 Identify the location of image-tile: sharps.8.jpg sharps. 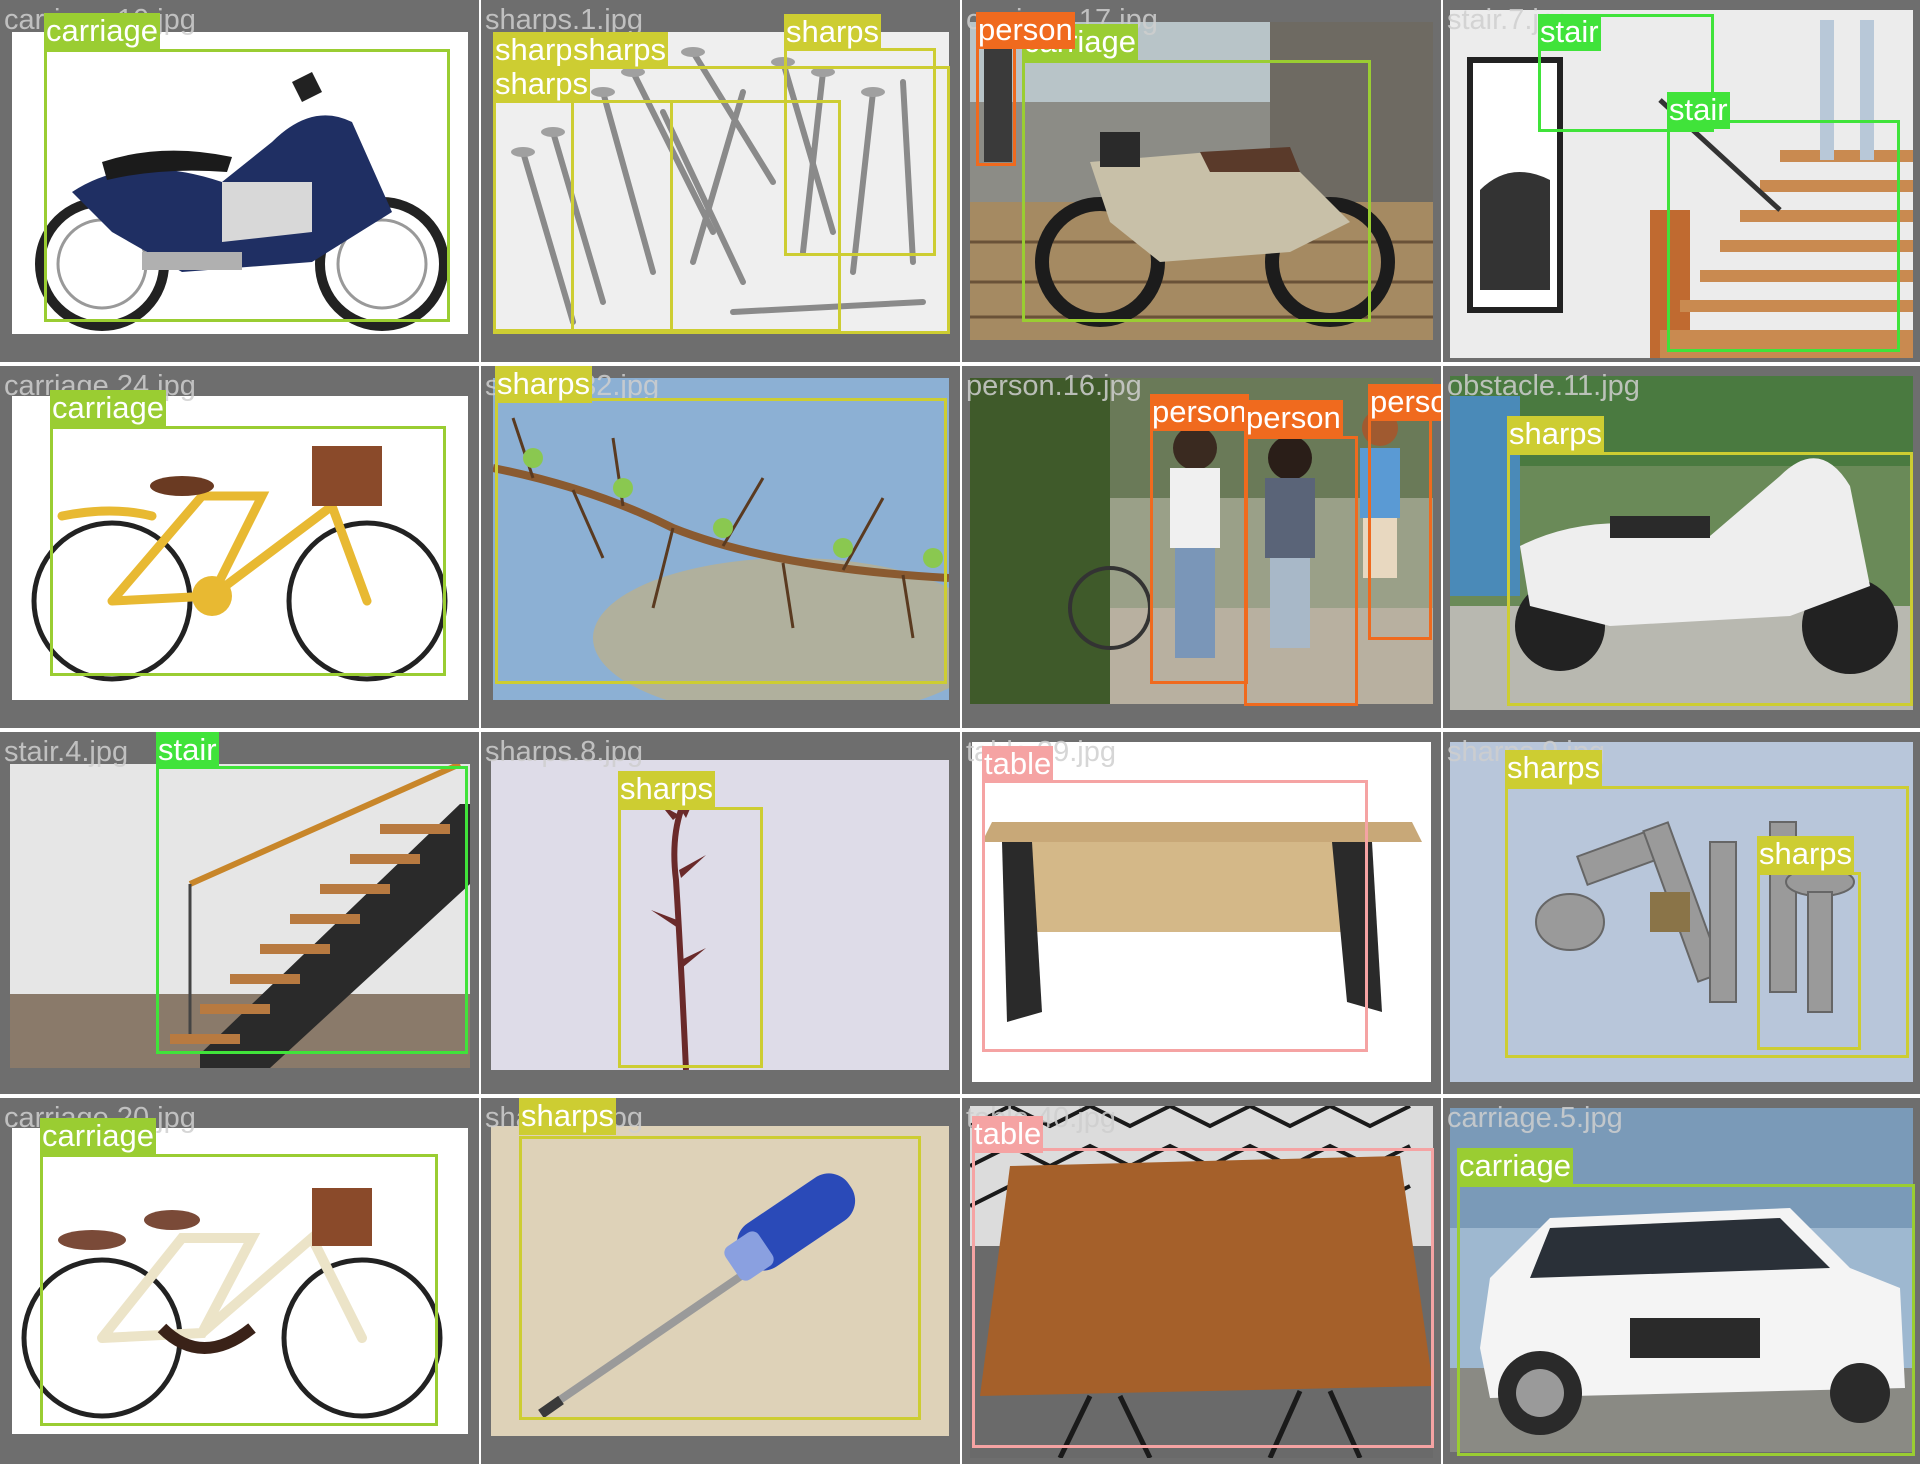
(720, 913).